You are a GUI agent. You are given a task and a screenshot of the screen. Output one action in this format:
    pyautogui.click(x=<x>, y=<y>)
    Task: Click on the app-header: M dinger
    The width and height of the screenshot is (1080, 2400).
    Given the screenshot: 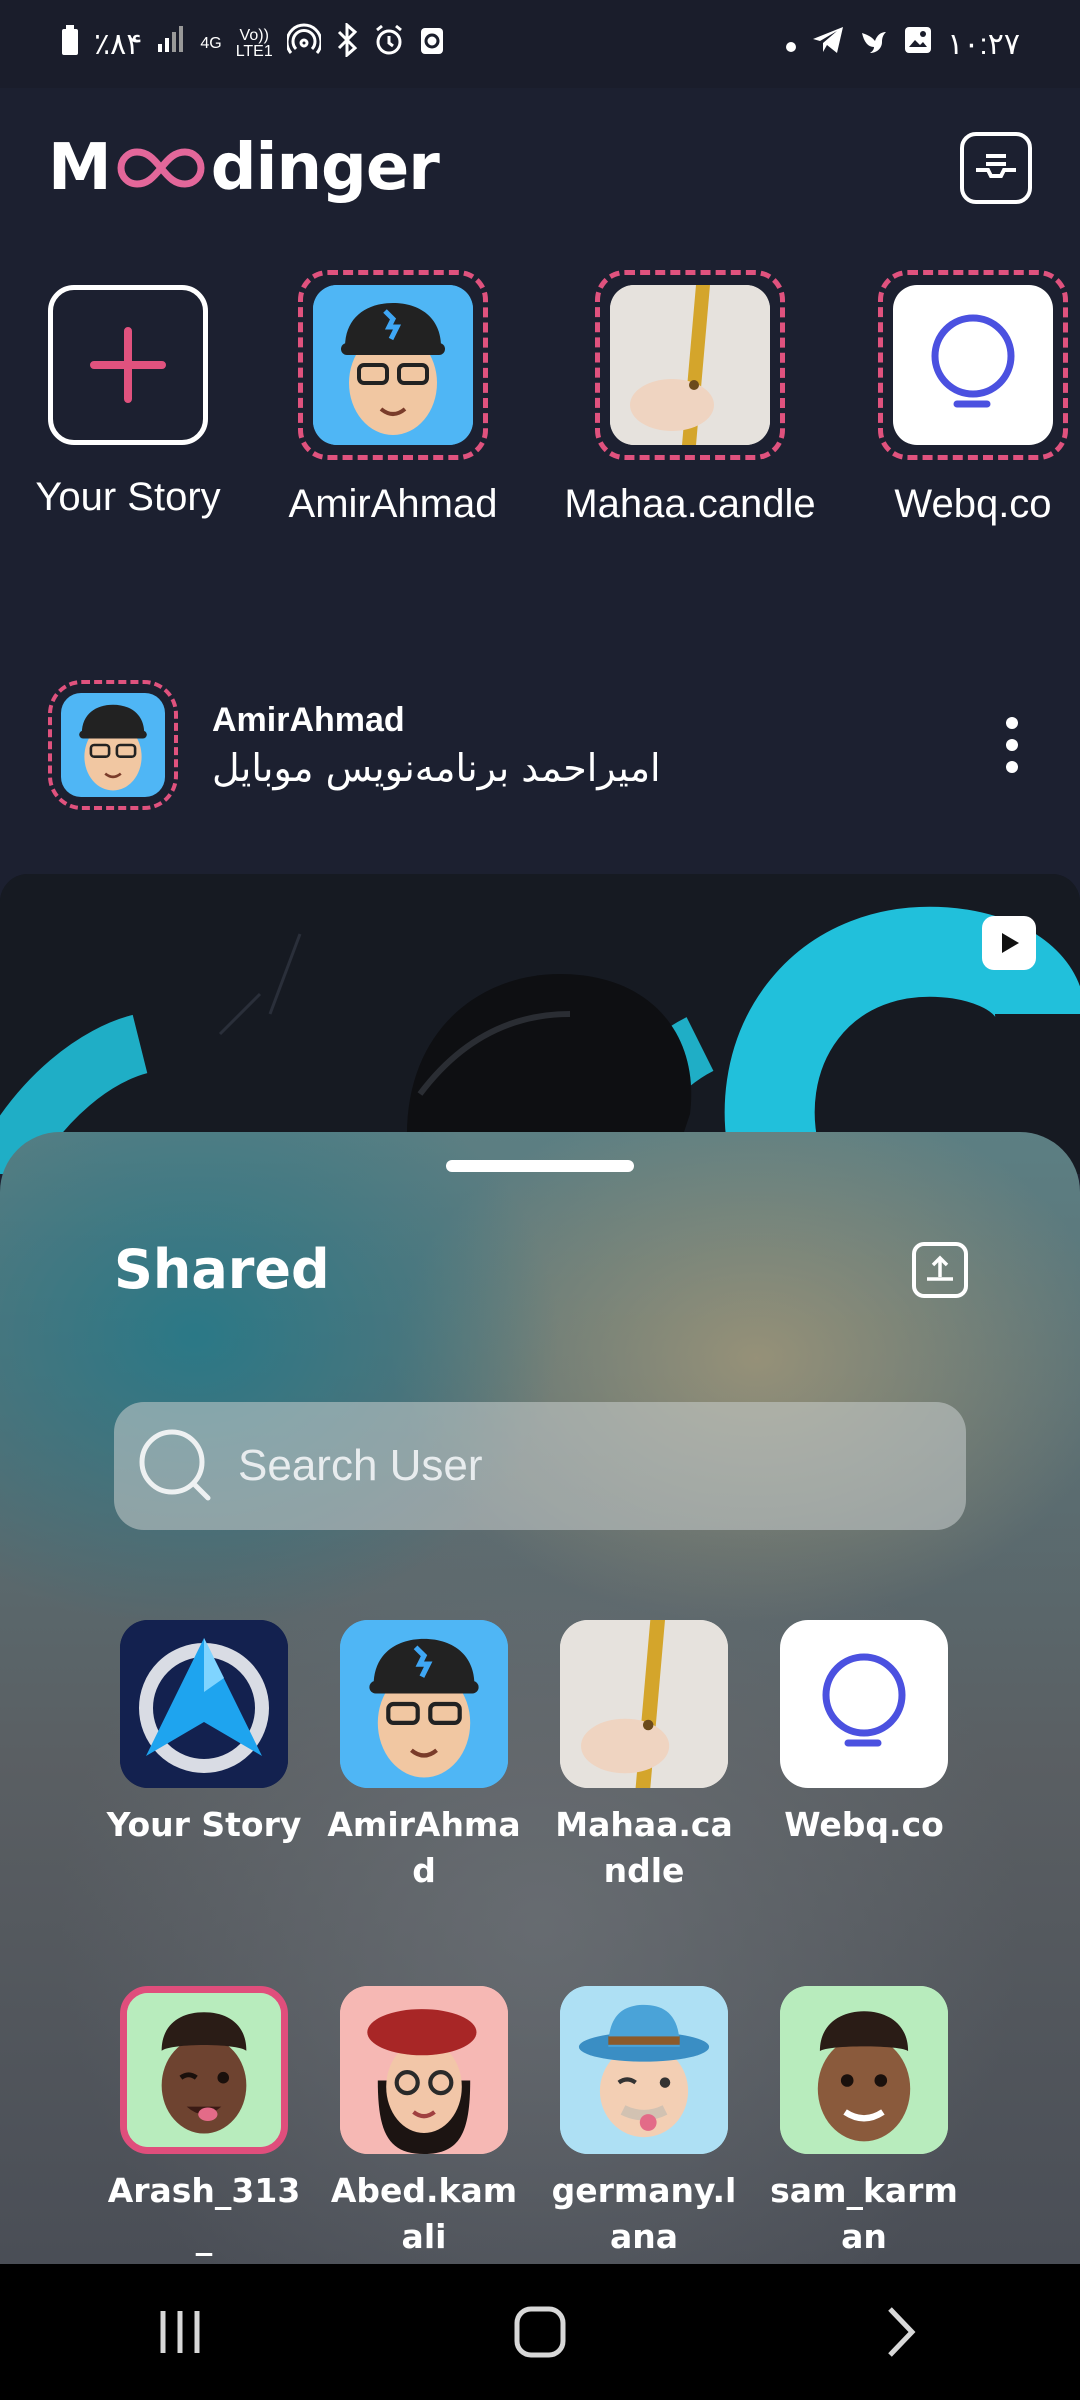 What is the action you would take?
    pyautogui.click(x=540, y=168)
    